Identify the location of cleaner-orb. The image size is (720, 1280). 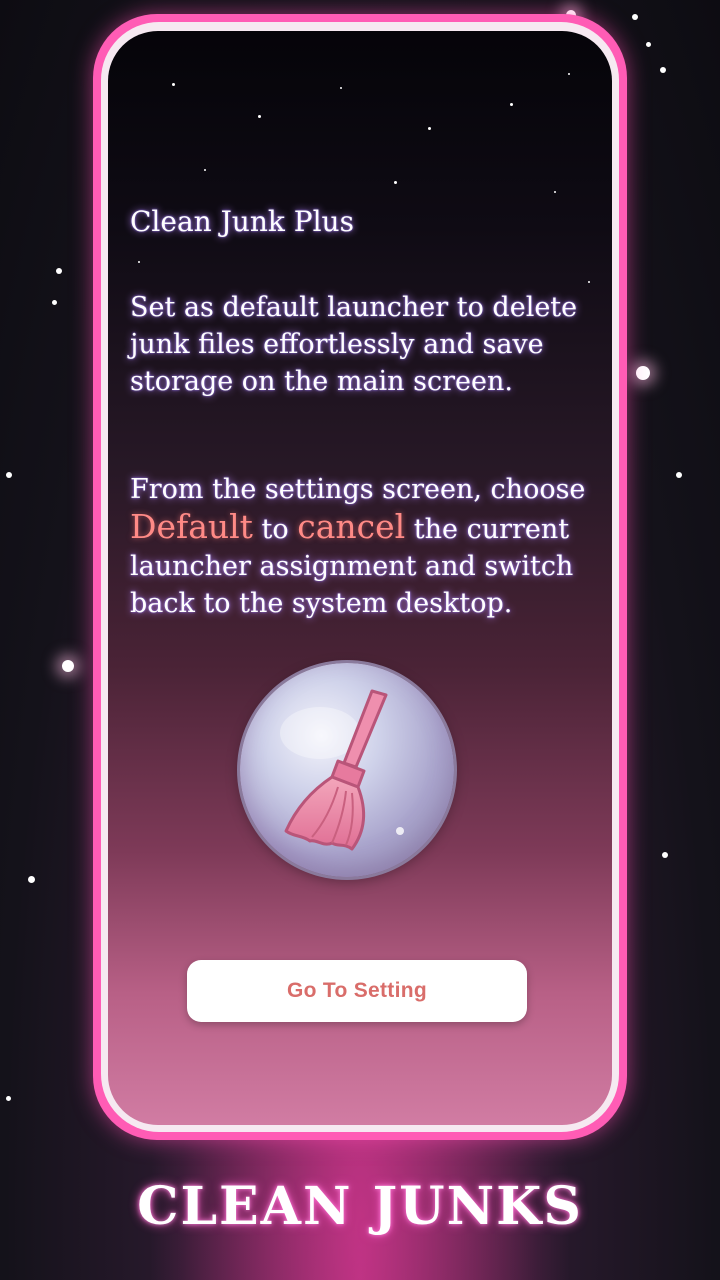
(347, 770).